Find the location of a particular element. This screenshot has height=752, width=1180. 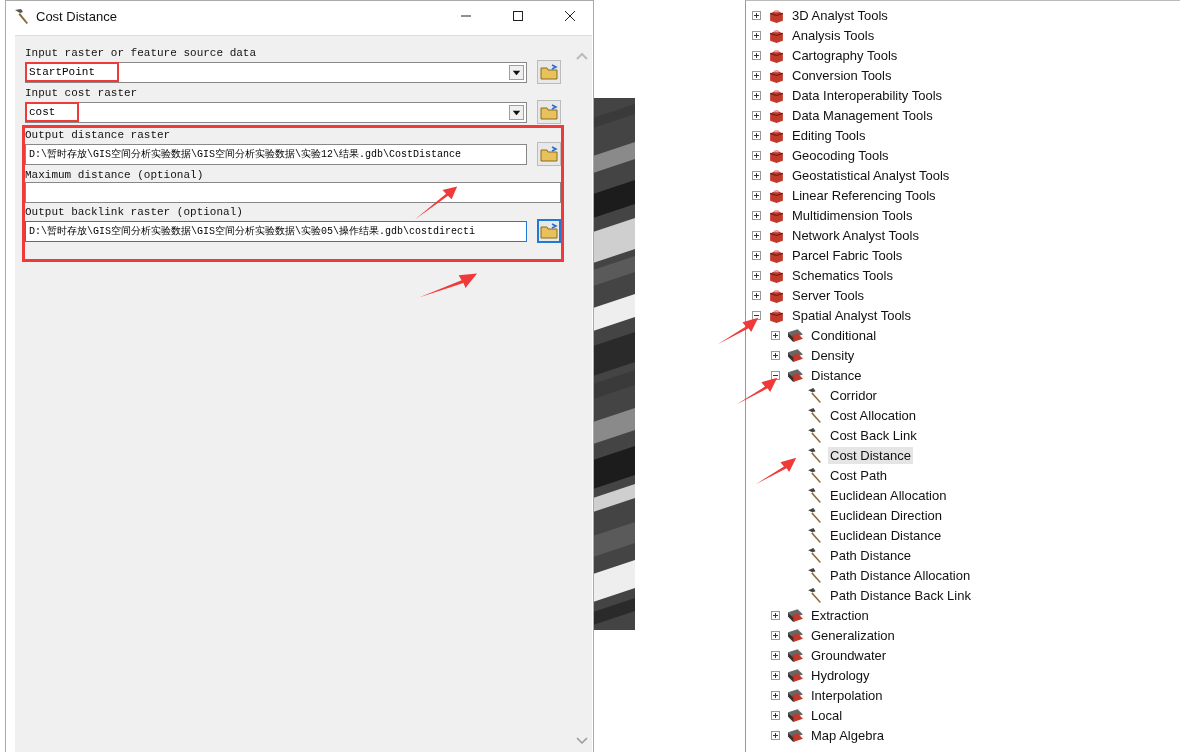

tree-item: Data Management Tools is located at coordinates (862, 115).